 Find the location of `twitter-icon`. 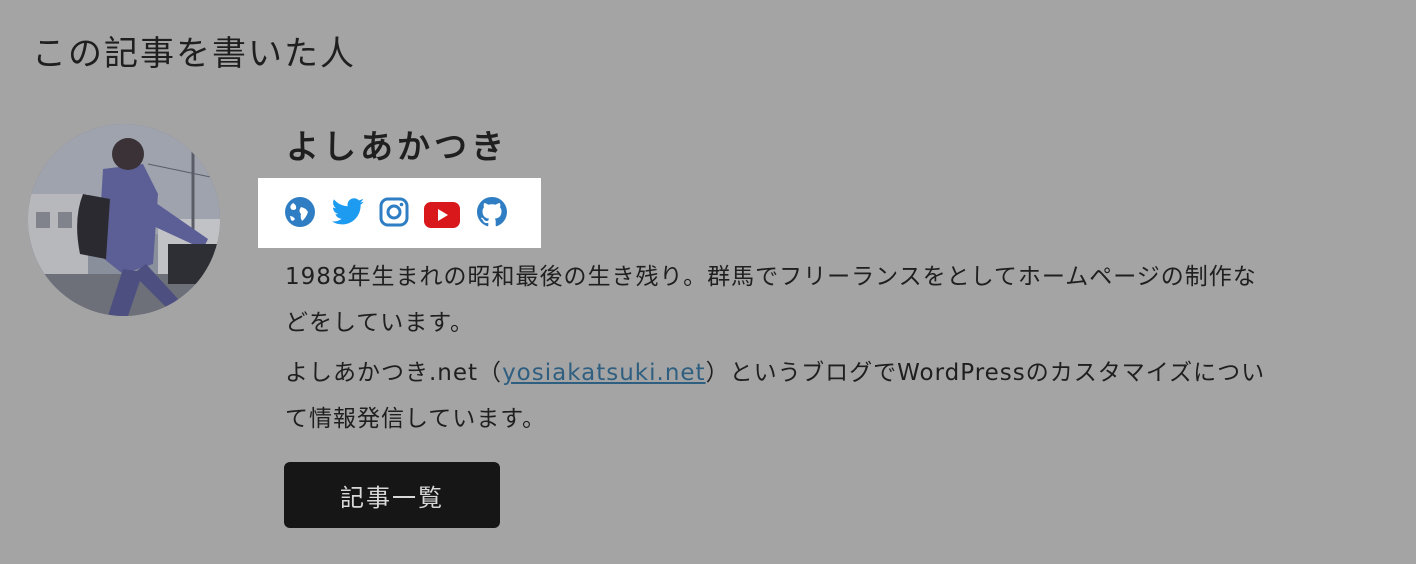

twitter-icon is located at coordinates (347, 211).